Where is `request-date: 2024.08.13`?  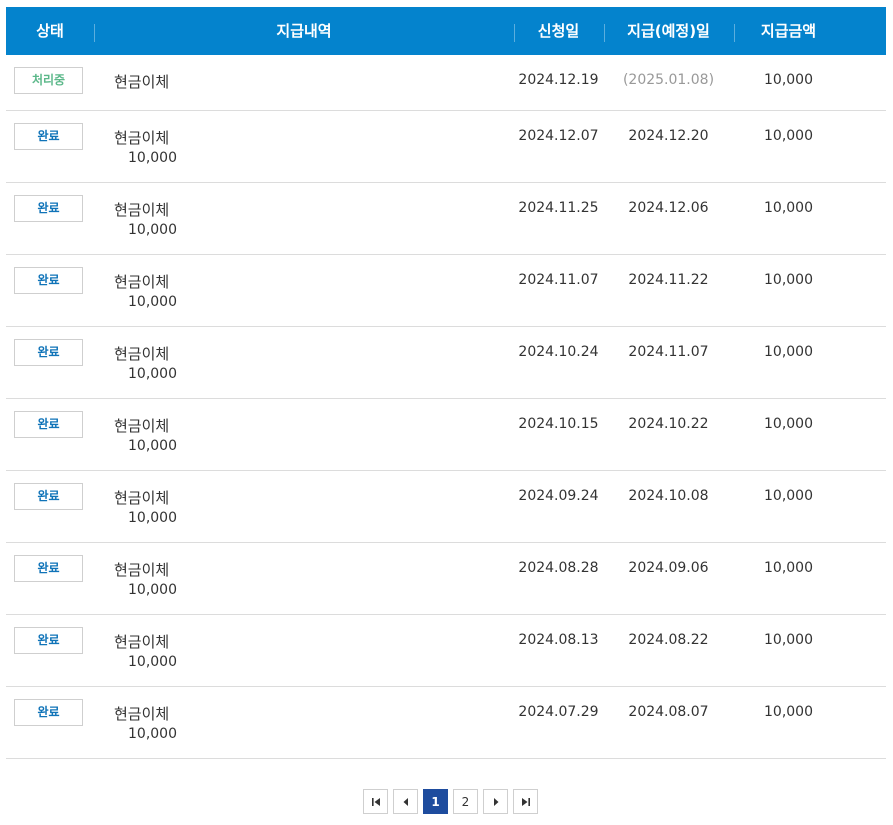 request-date: 2024.08.13 is located at coordinates (558, 640).